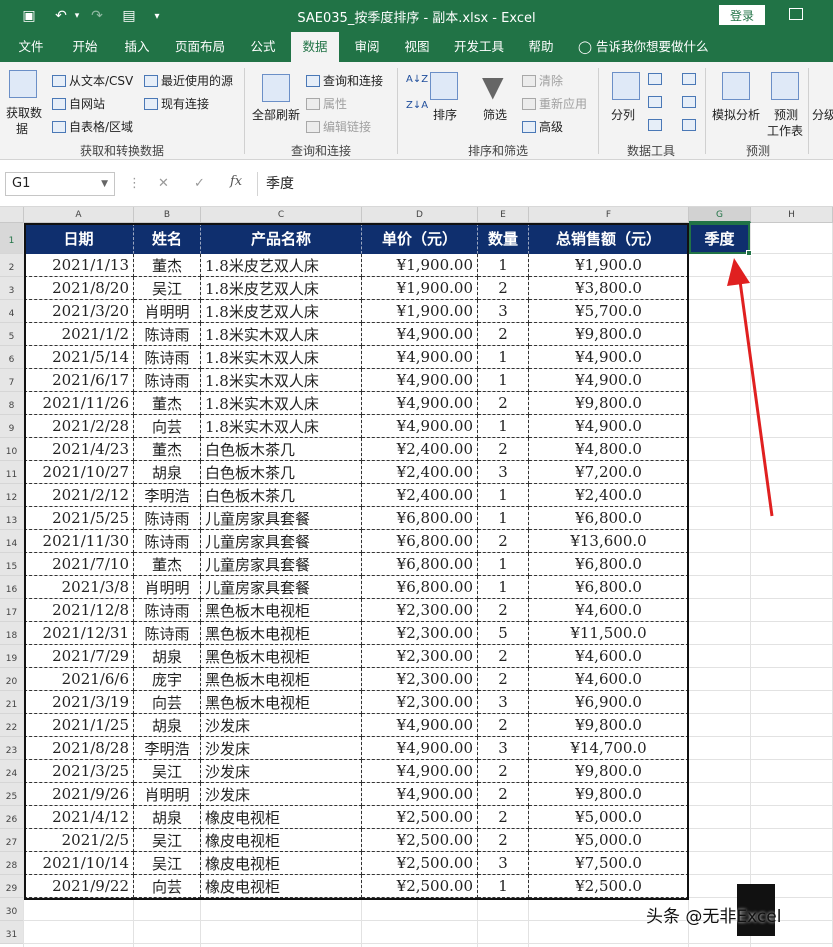 The height and width of the screenshot is (947, 833). Describe the element at coordinates (738, 272) in the screenshot. I see `arrow-head` at that location.